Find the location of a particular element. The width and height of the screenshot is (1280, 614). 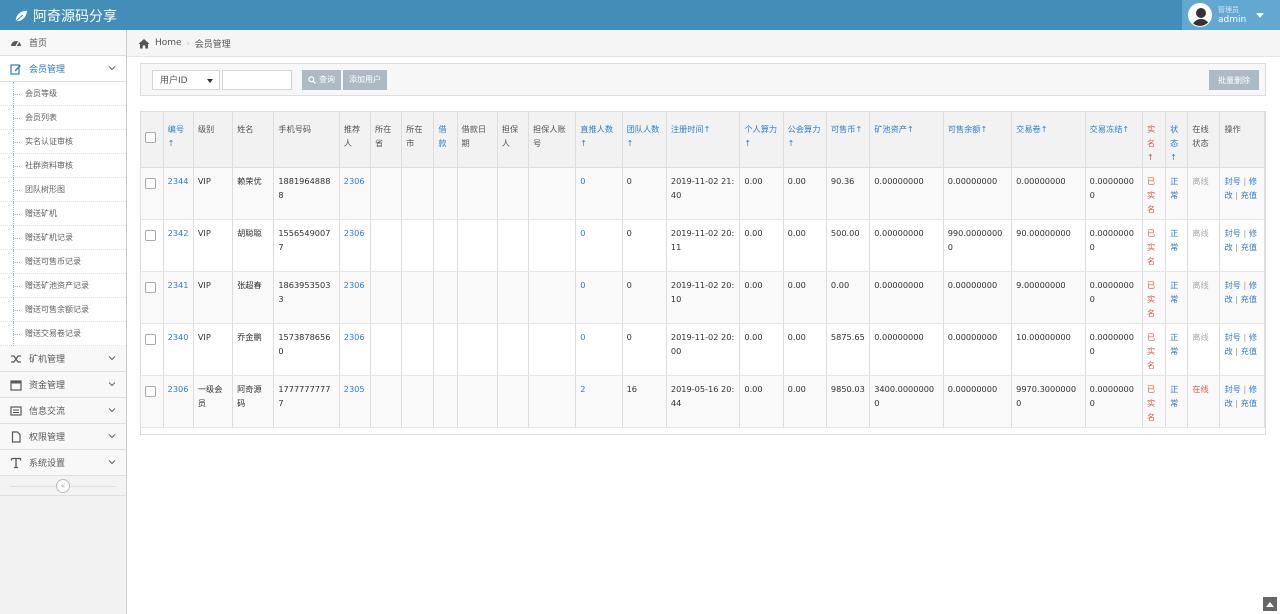

sidebar-item-funds: 资金管理 is located at coordinates (63, 385).